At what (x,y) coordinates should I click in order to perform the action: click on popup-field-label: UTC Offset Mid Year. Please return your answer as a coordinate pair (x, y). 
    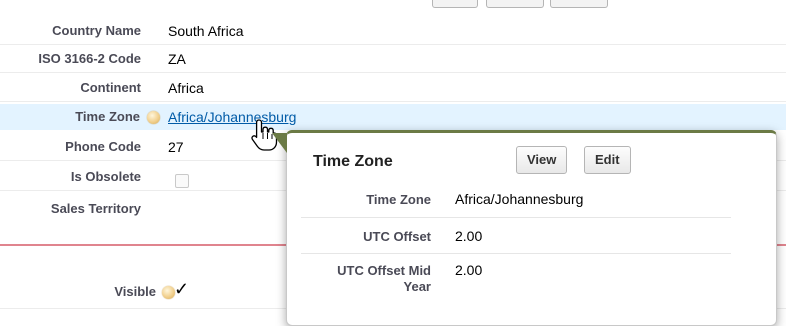
    Looking at the image, I should click on (384, 278).